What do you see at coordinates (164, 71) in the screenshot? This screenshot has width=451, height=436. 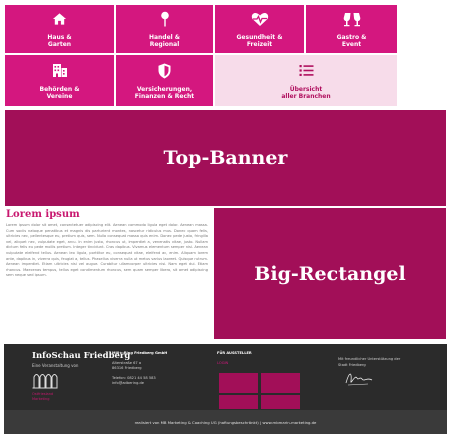 I see `shield-icon` at bounding box center [164, 71].